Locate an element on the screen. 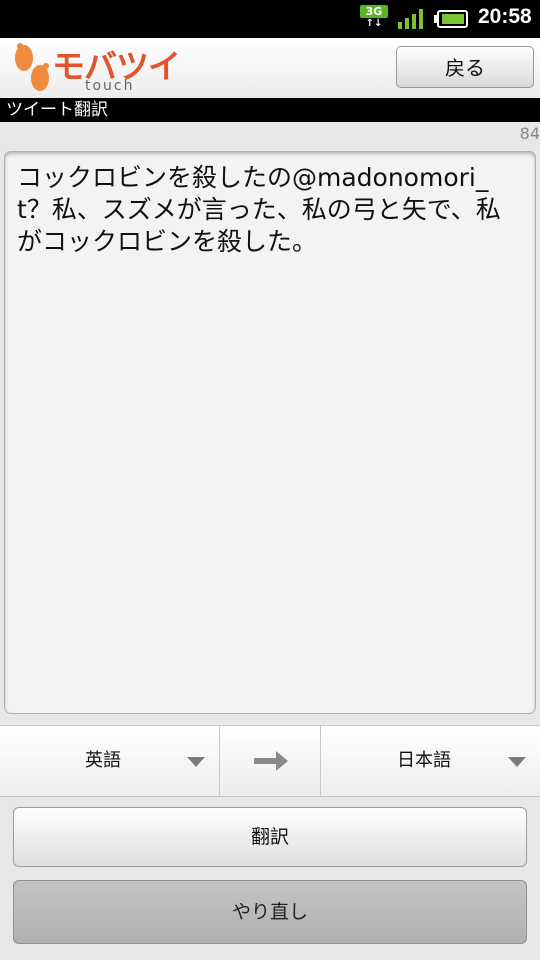 The image size is (540, 960). page-title: ツイート翻訳 is located at coordinates (270, 110).